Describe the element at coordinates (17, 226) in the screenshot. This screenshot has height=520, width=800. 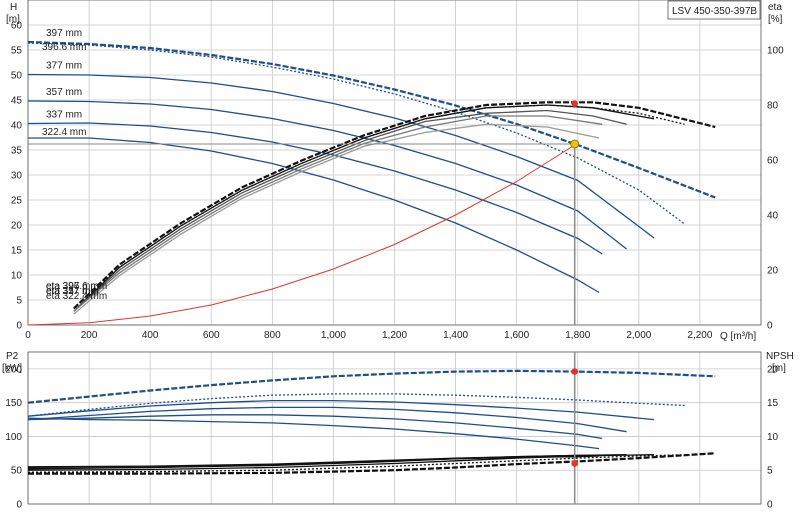
I see `top-left-tick-label: 20` at that location.